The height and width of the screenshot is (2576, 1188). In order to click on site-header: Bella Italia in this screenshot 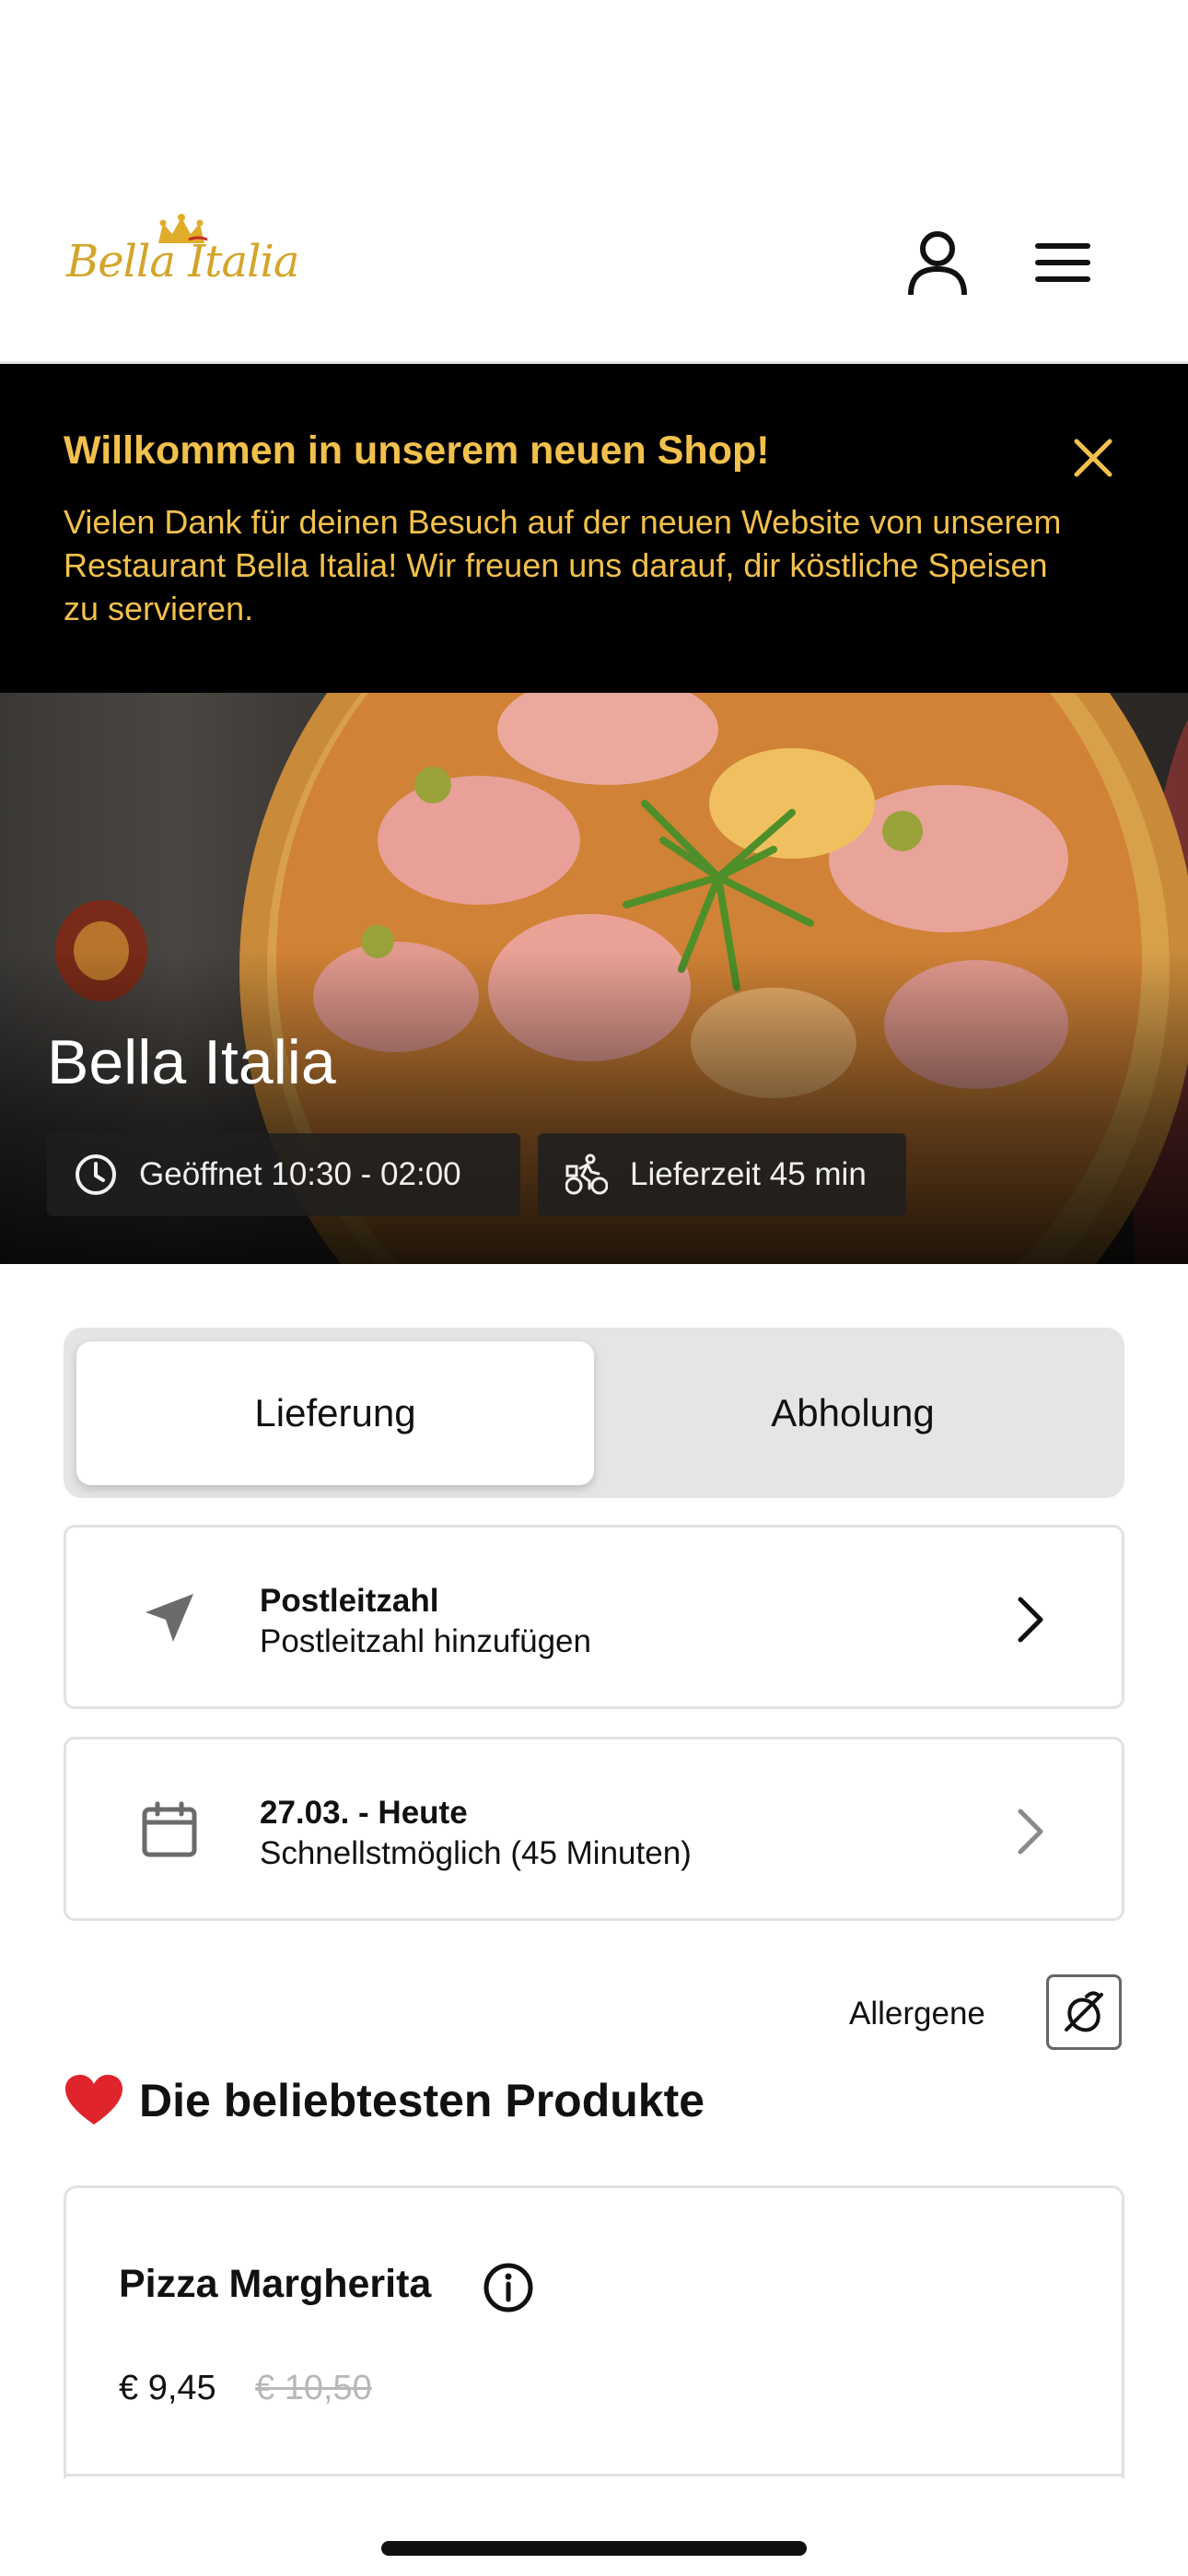, I will do `click(594, 182)`.